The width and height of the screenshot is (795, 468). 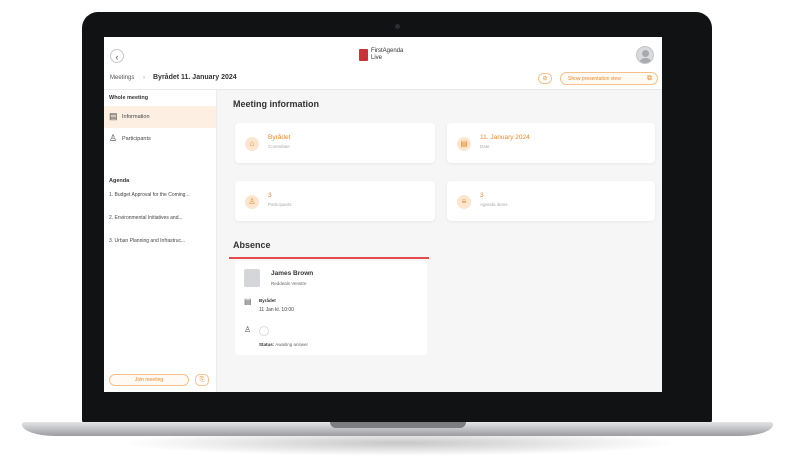 I want to click on presentation-view-button: Show presentation view ⧉, so click(x=609, y=78).